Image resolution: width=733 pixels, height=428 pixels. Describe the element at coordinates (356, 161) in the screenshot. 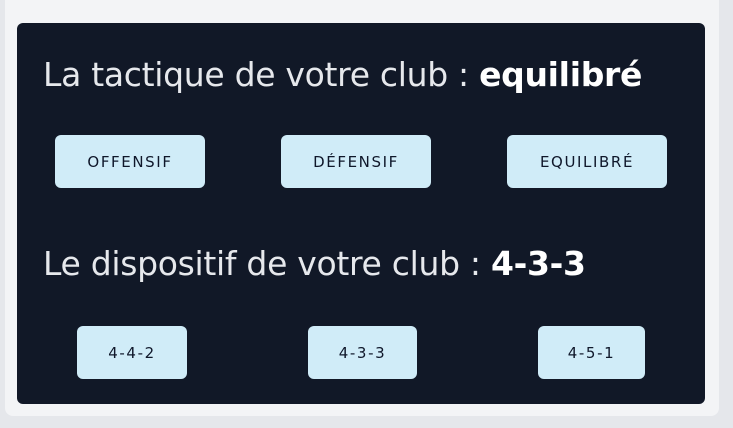

I see `tactic-defensif-button: DÉFENSIF` at that location.